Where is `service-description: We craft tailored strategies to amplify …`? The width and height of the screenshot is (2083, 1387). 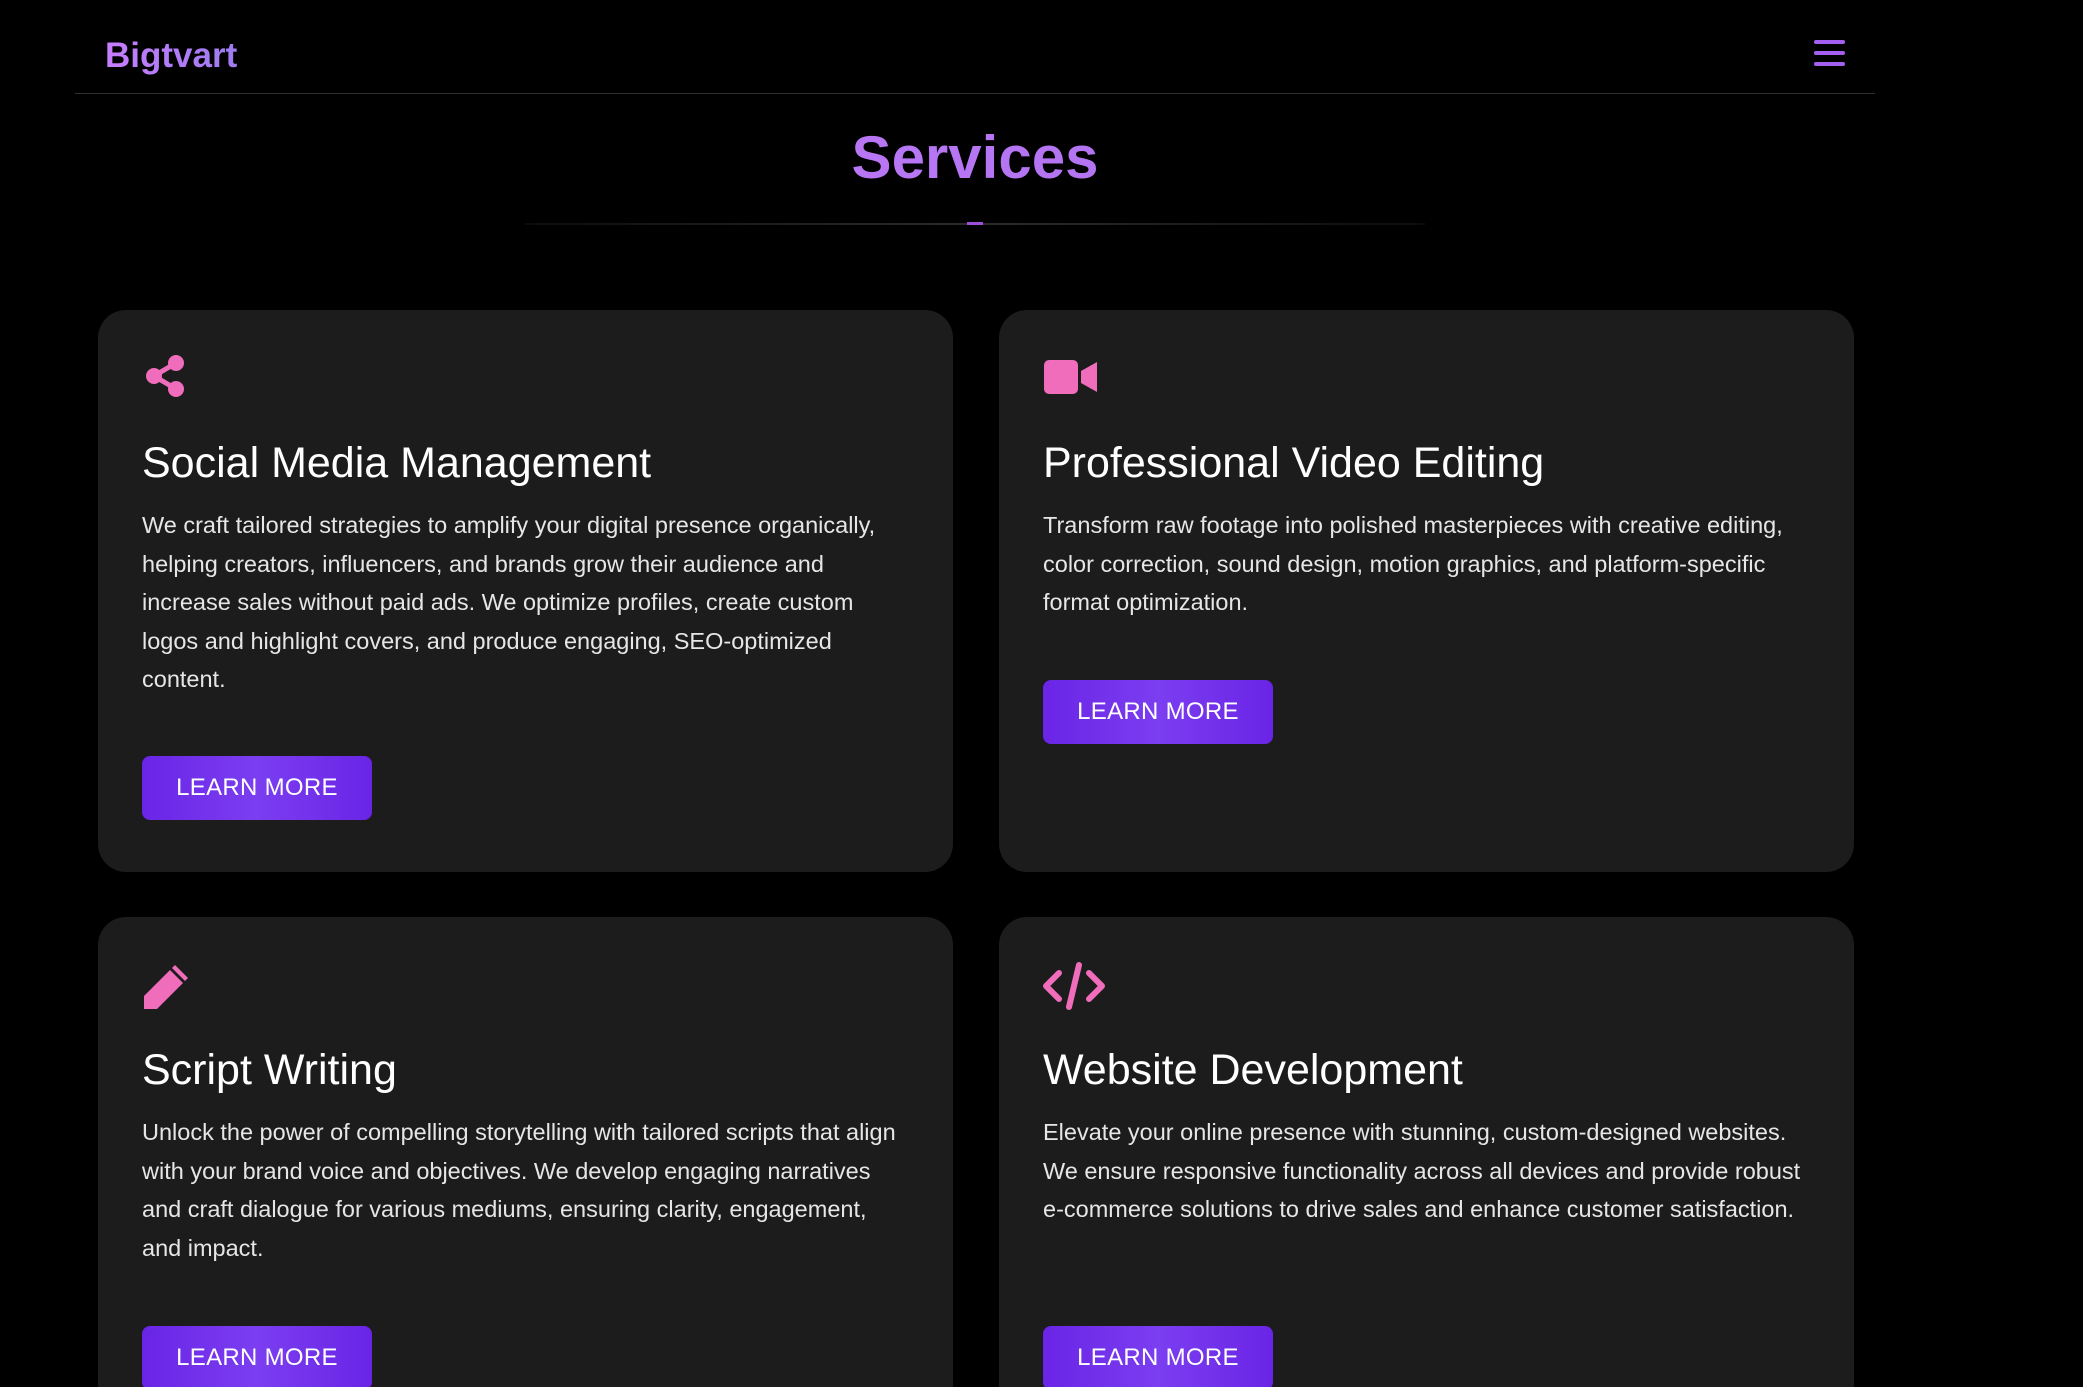
service-description: We craft tailored strategies to amplify … is located at coordinates (509, 602).